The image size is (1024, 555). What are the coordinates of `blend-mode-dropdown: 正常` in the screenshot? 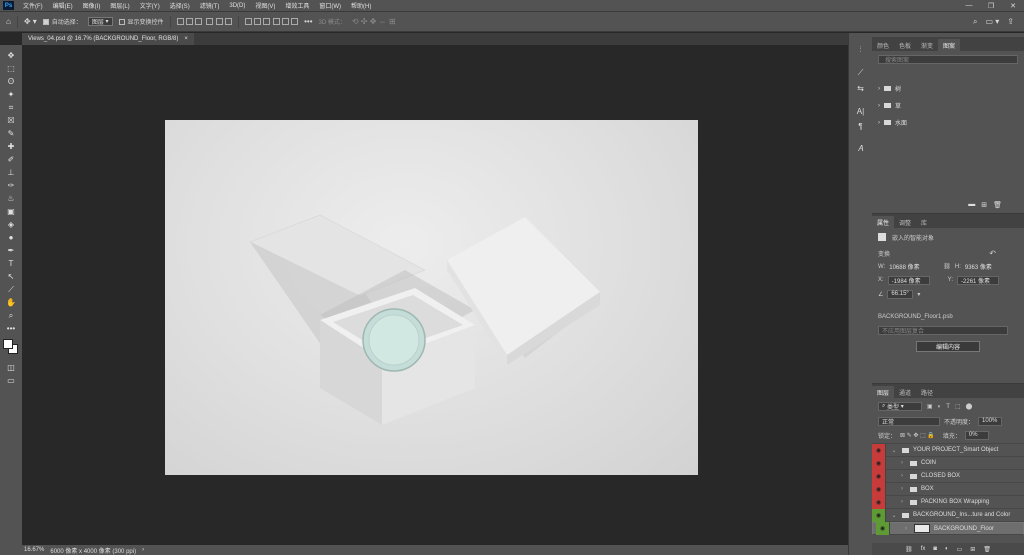 It's located at (909, 421).